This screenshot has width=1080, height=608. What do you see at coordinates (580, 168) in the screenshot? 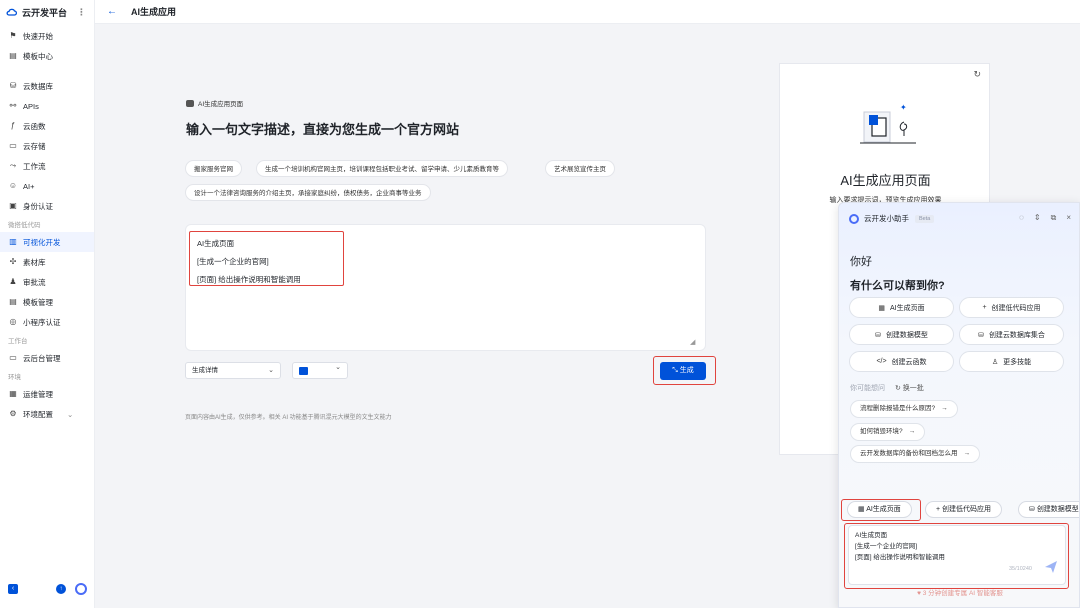
I see `prompt-chip: 艺术展览宣传主页` at bounding box center [580, 168].